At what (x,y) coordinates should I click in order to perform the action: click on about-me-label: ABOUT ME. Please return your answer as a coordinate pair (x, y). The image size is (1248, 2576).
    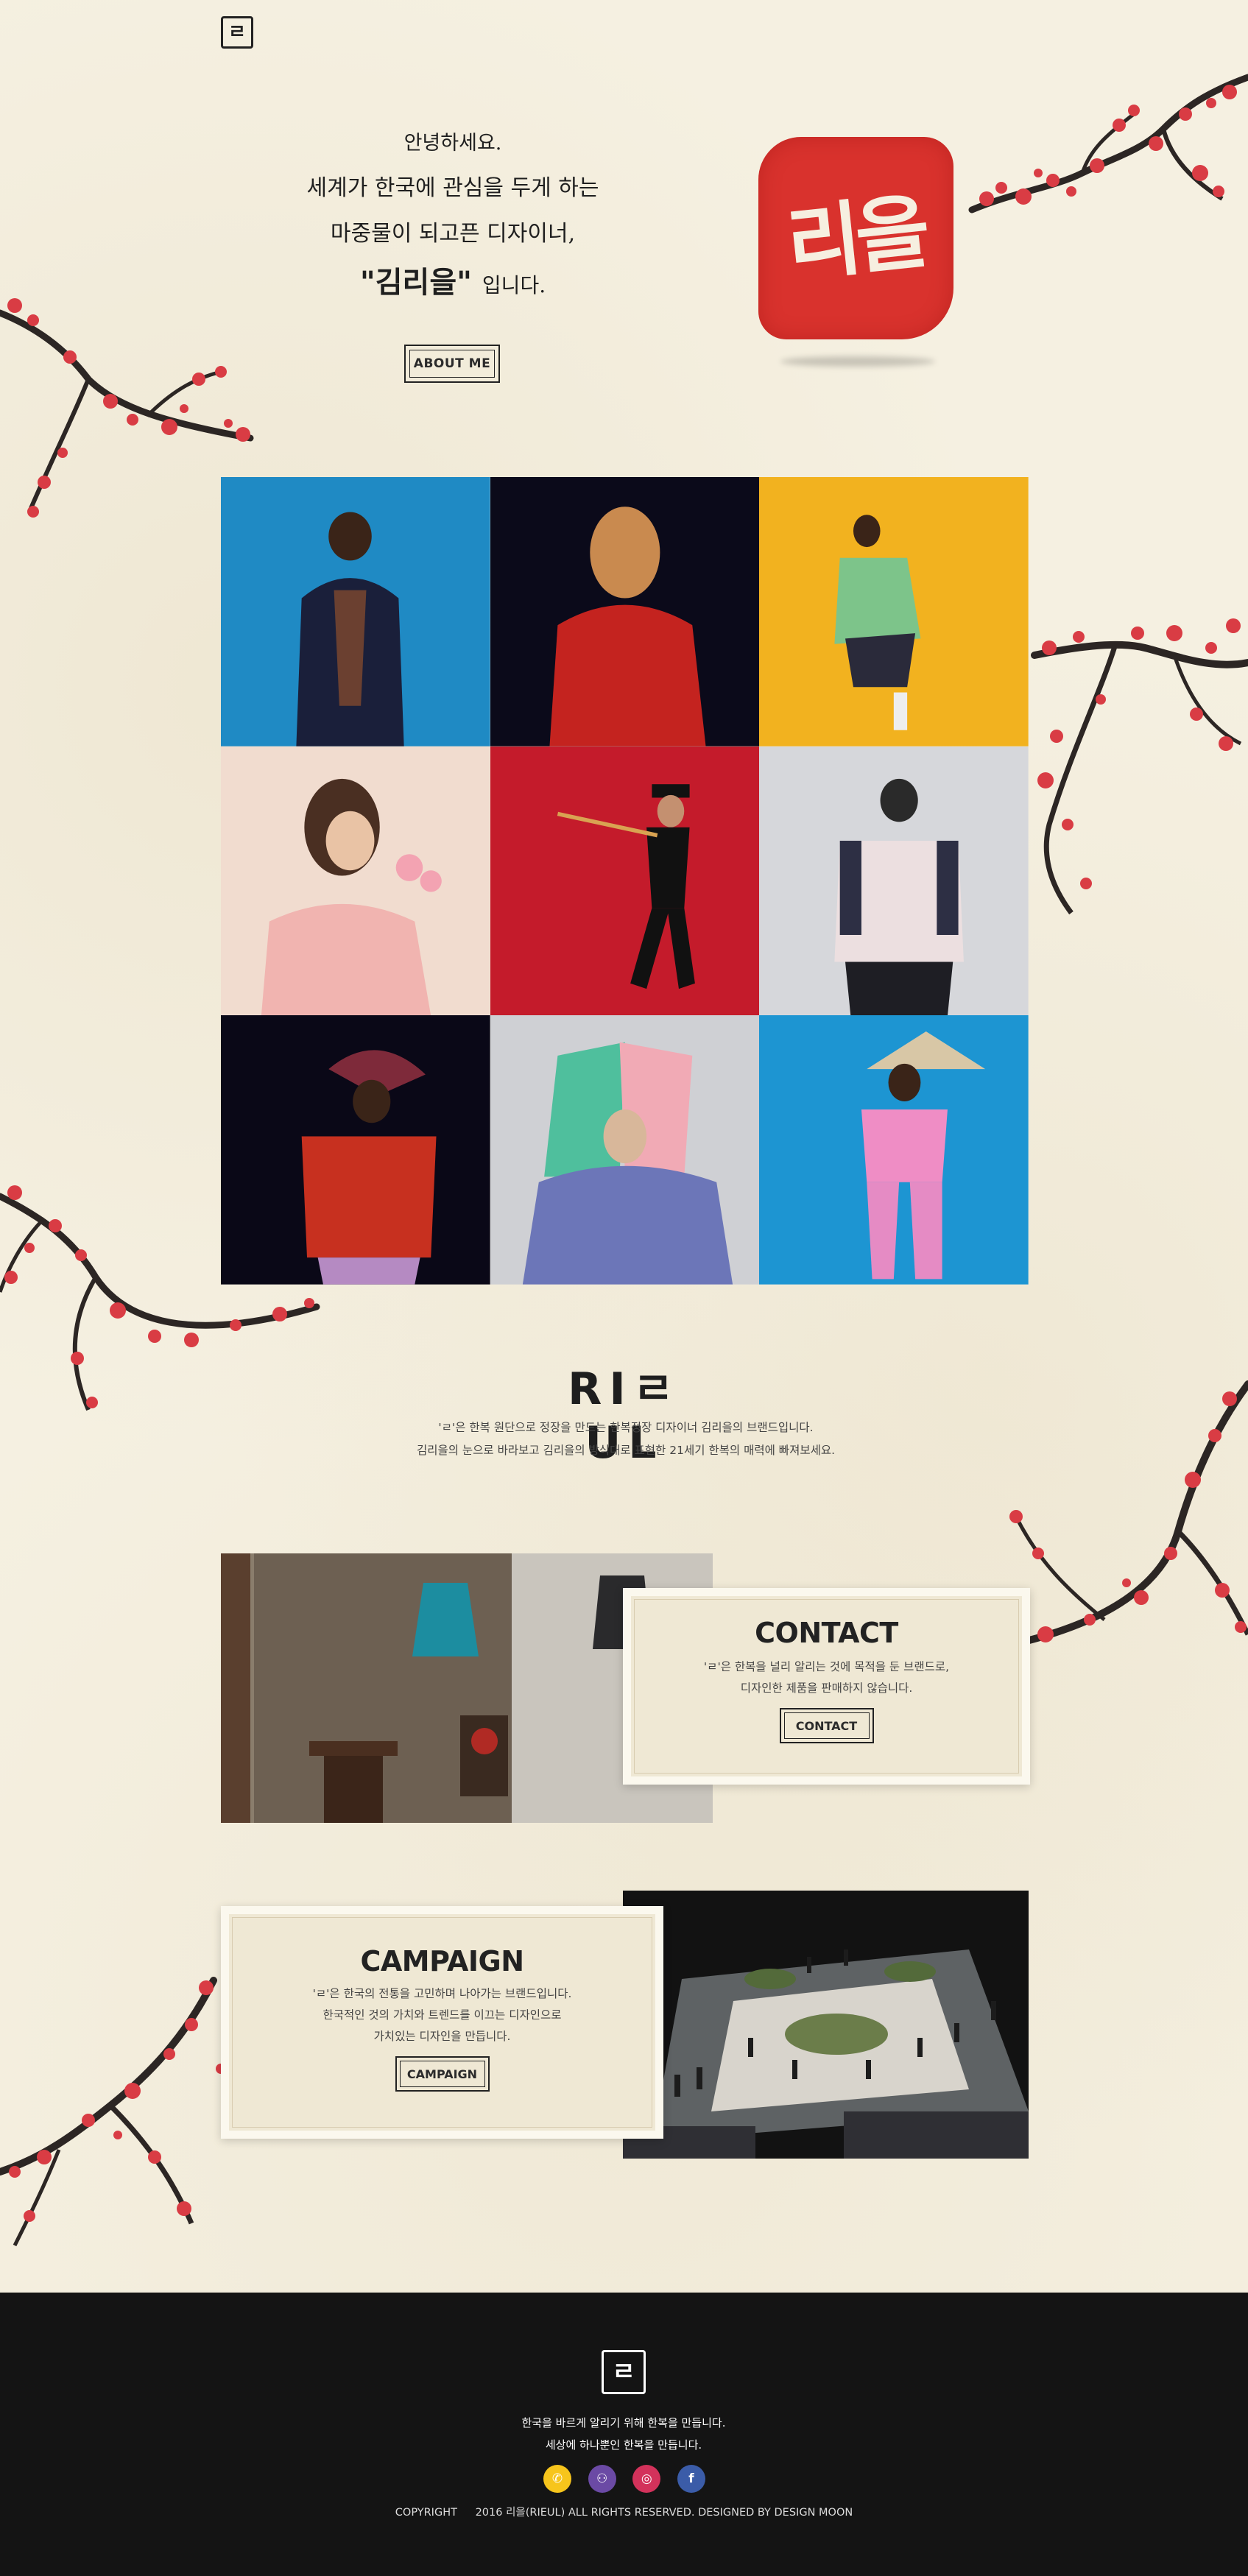
    Looking at the image, I should click on (452, 363).